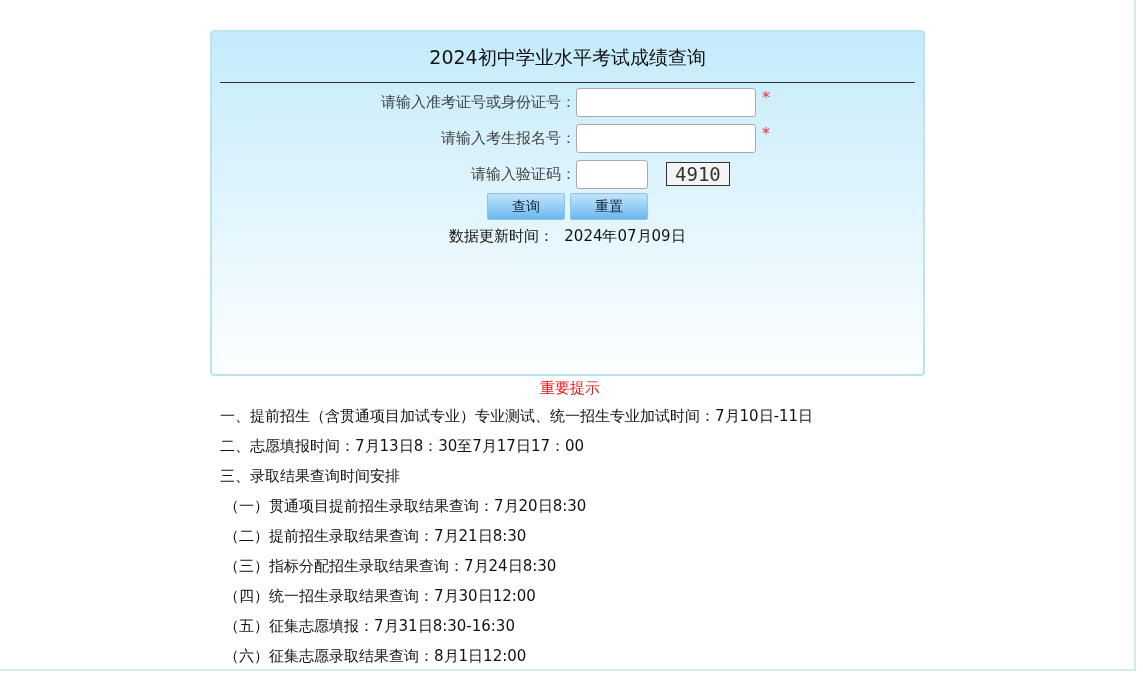 This screenshot has width=1143, height=676. What do you see at coordinates (310, 476) in the screenshot?
I see `notice-line: 三、录取结果查询时间安排` at bounding box center [310, 476].